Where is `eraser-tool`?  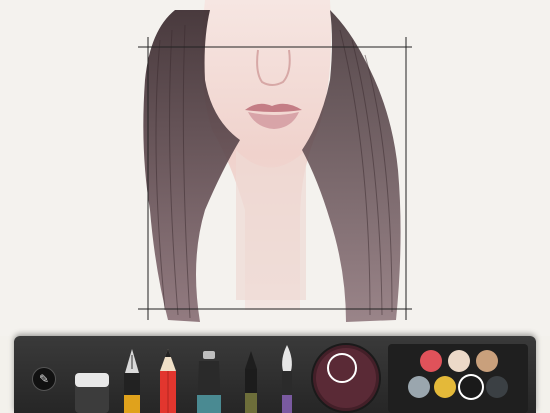 eraser-tool is located at coordinates (92, 391).